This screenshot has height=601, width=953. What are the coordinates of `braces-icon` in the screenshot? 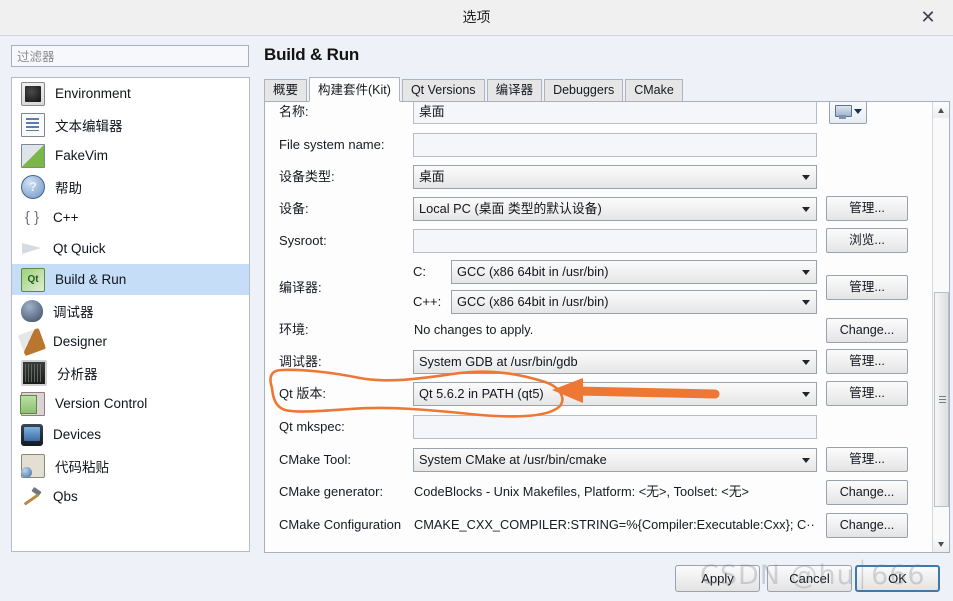 It's located at (32, 218).